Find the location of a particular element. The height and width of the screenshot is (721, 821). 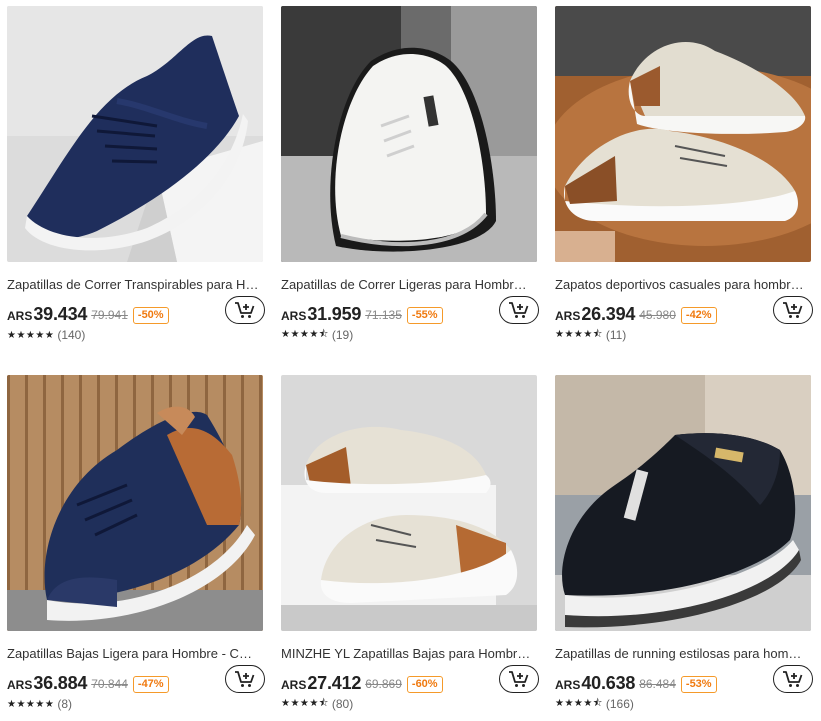

discount-badge: -53% is located at coordinates (698, 684).